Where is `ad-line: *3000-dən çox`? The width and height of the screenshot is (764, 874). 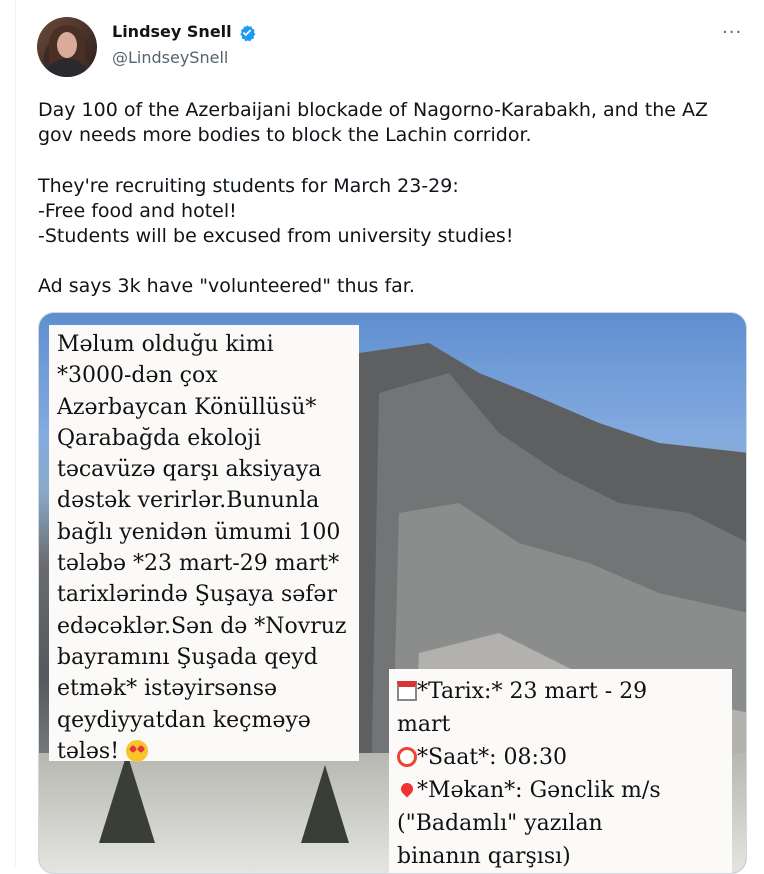 ad-line: *3000-dən çox is located at coordinates (137, 376).